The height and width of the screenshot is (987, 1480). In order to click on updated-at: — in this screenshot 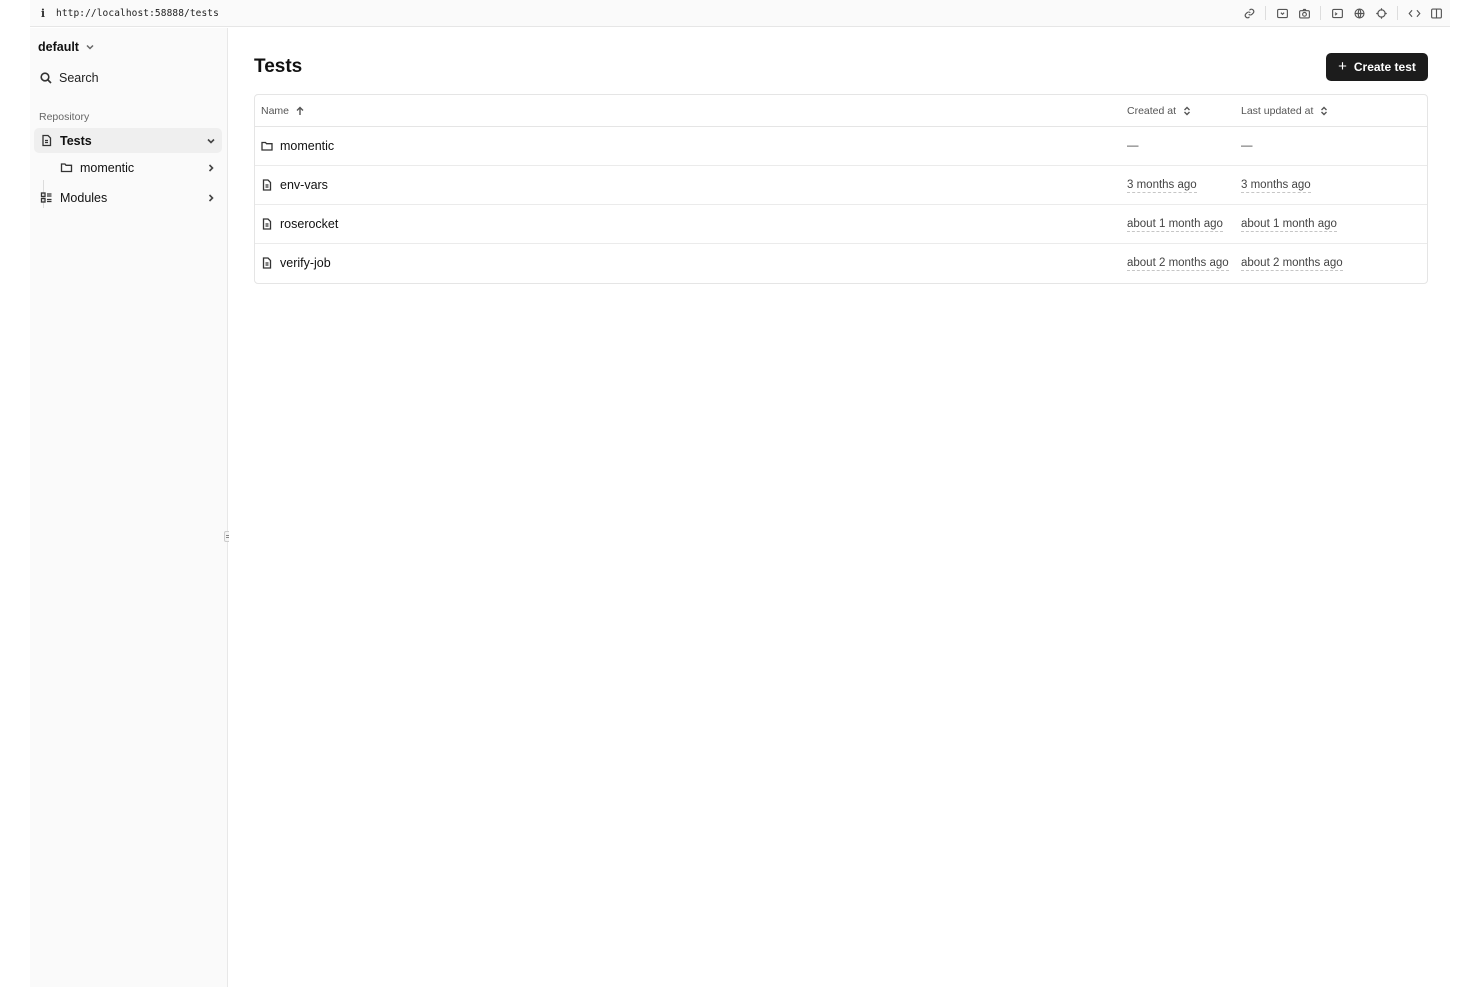, I will do `click(1247, 146)`.